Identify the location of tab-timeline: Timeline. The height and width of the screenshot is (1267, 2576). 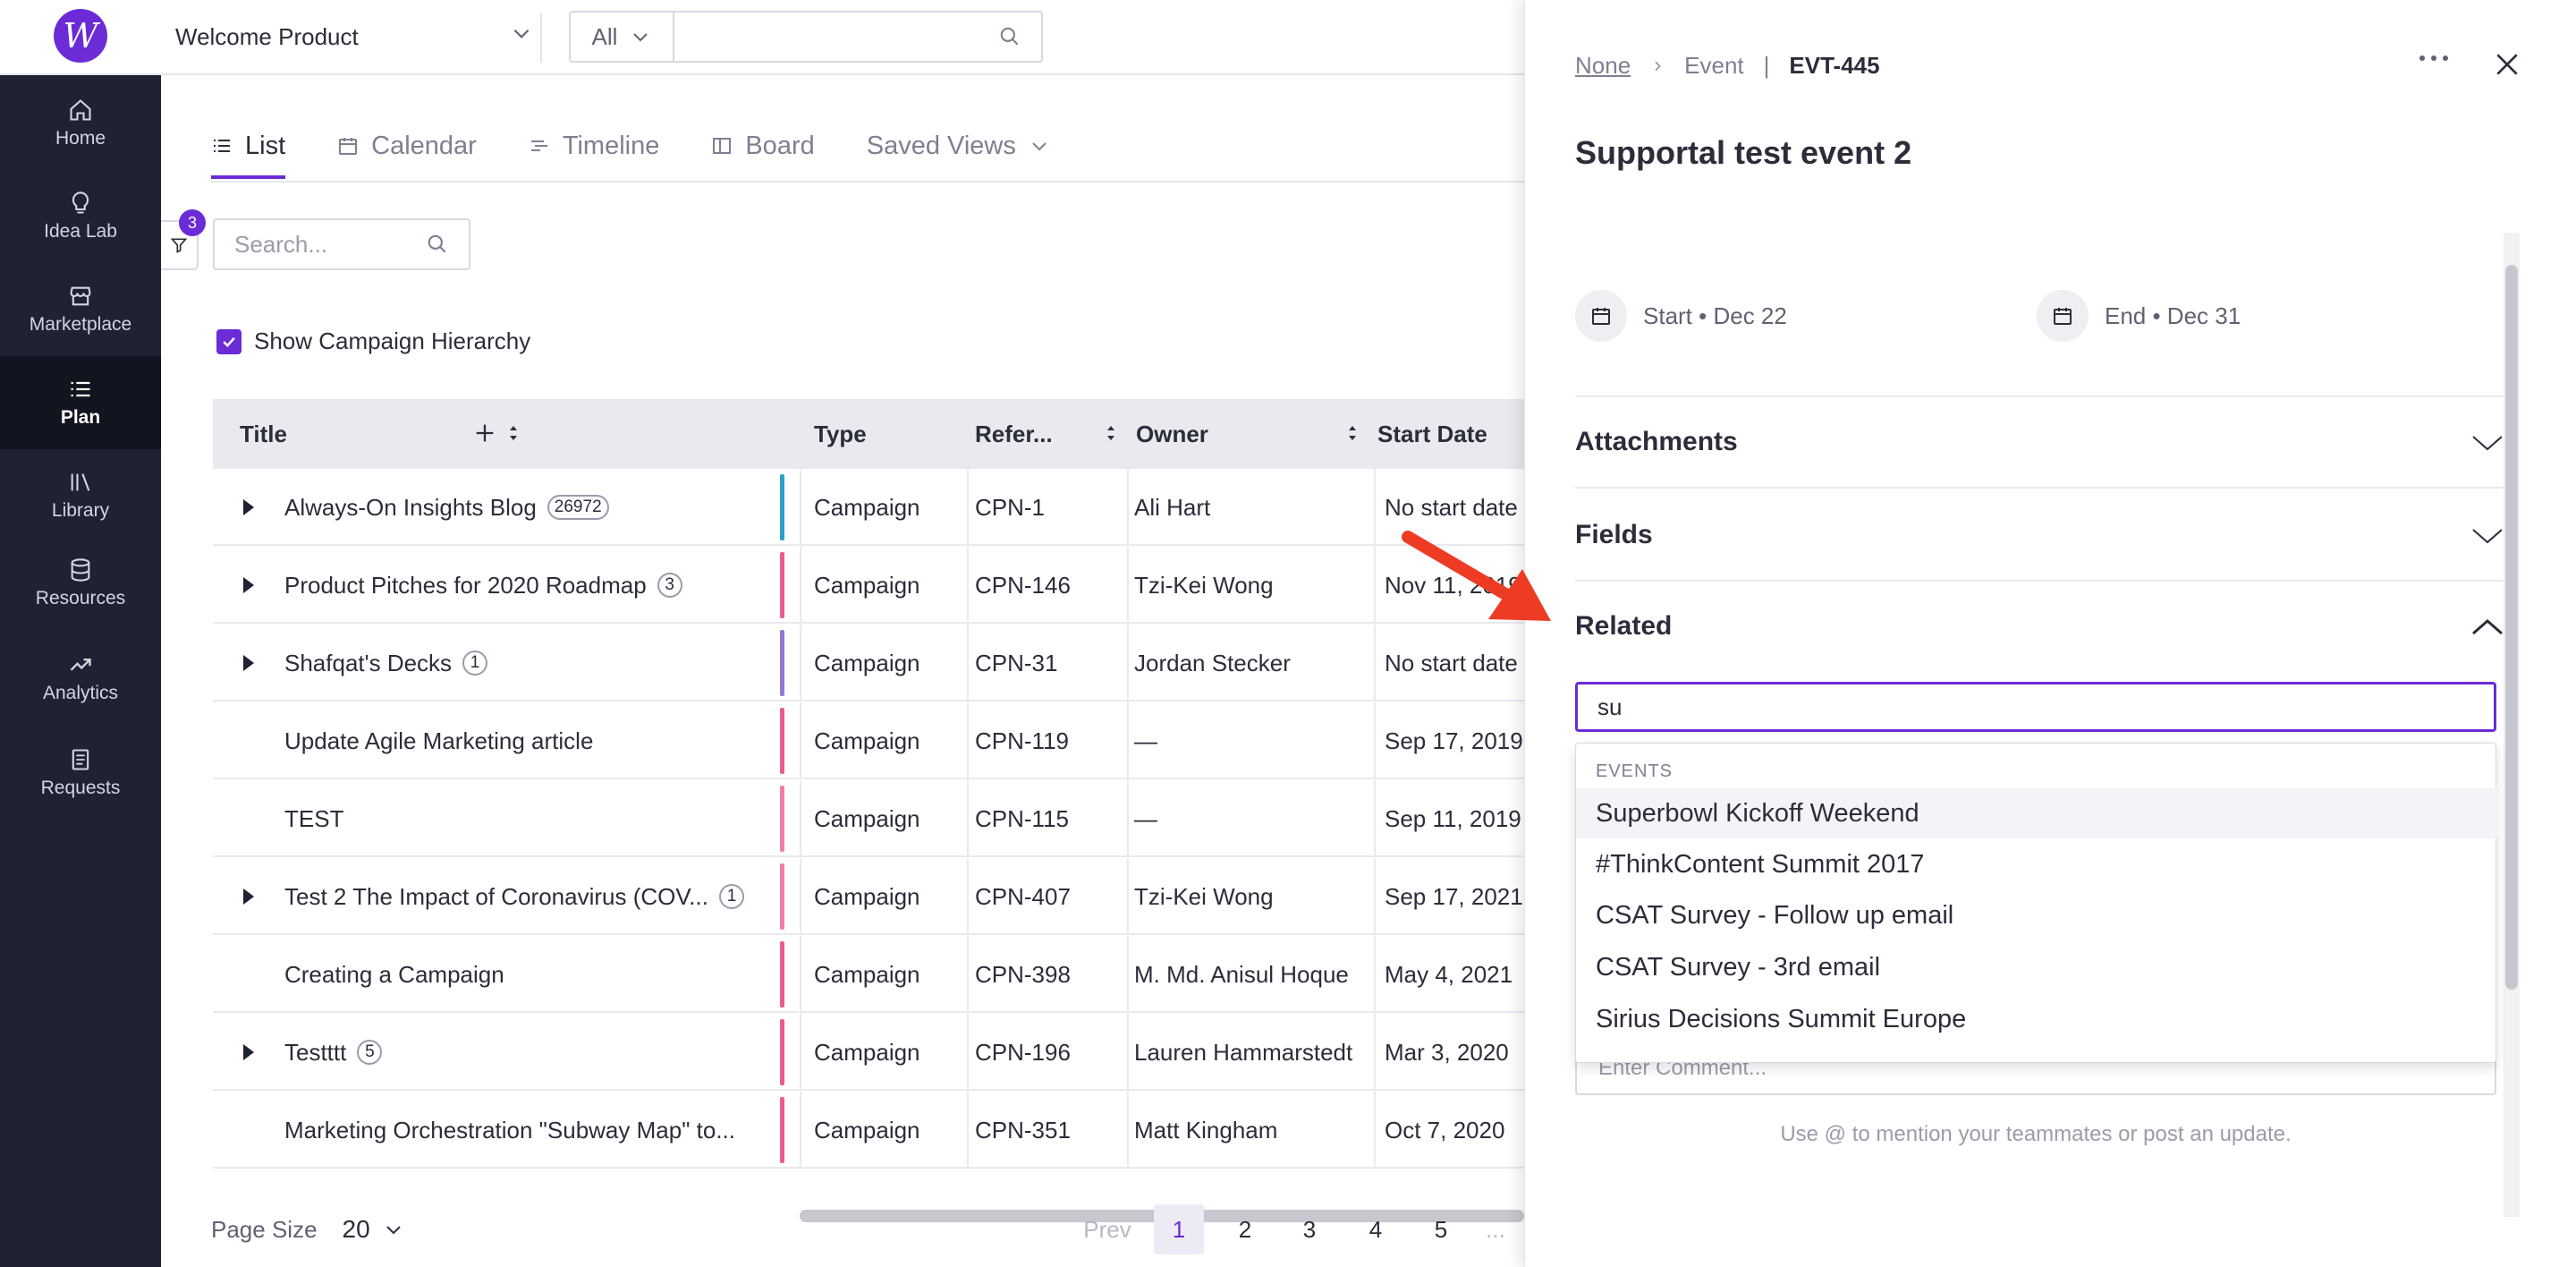
(594, 146).